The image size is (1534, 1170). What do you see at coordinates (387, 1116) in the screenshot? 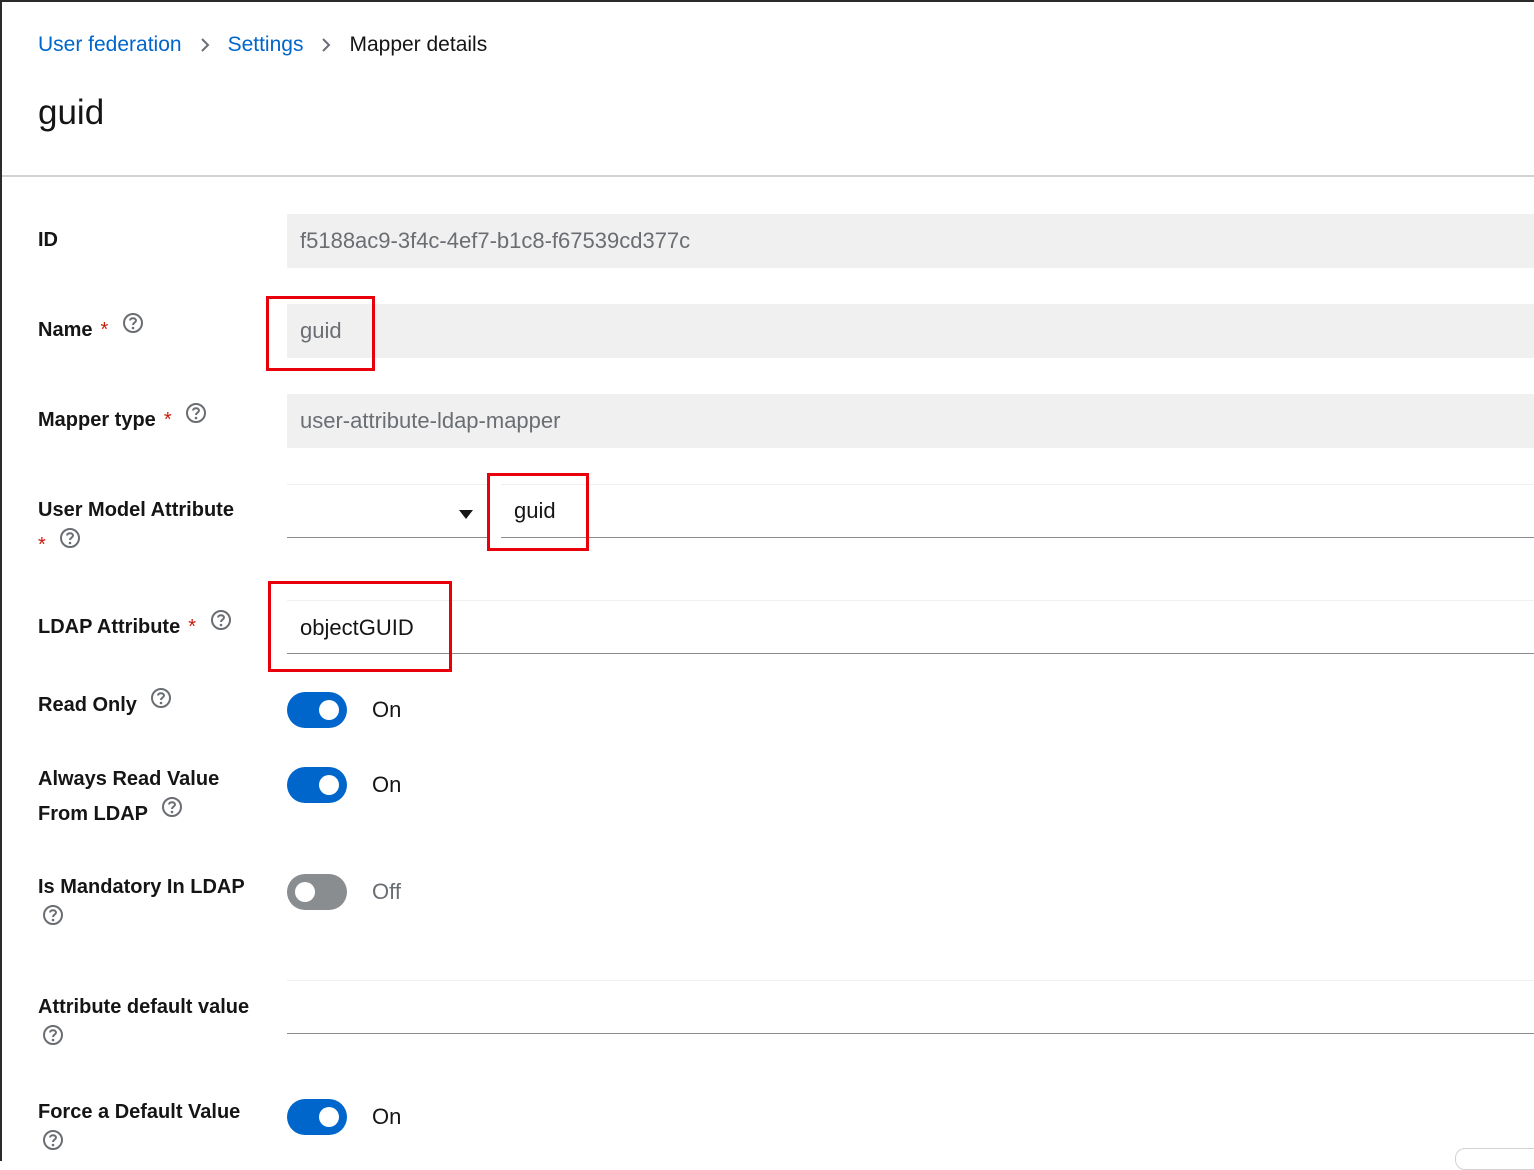
I see `force-default-value-state: On` at bounding box center [387, 1116].